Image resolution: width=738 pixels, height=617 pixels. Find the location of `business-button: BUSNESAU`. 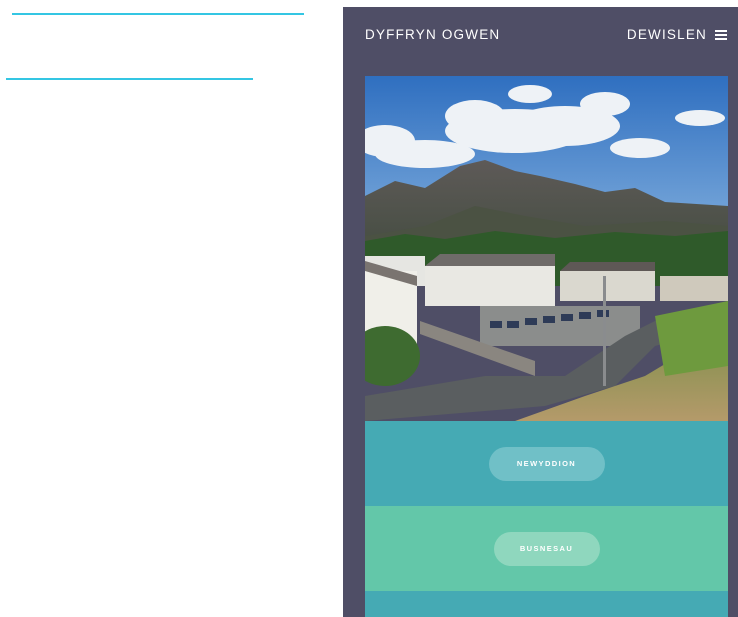

business-button: BUSNESAU is located at coordinates (546, 548).